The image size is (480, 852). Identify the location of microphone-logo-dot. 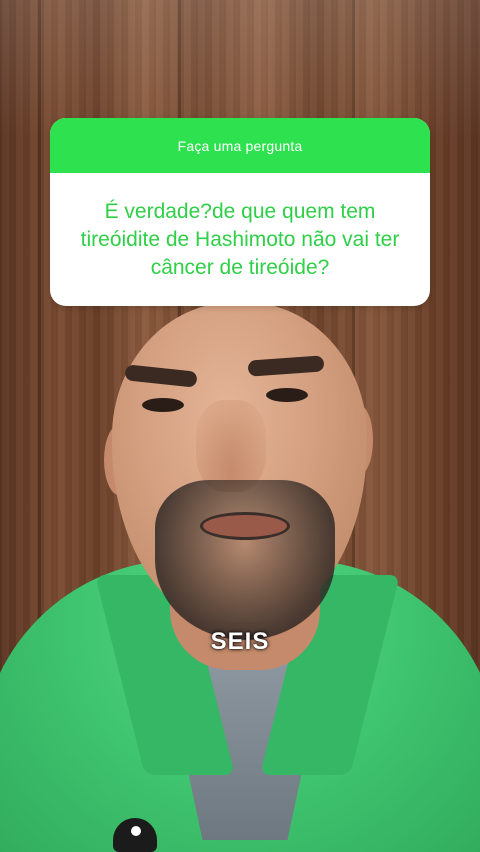
(136, 831).